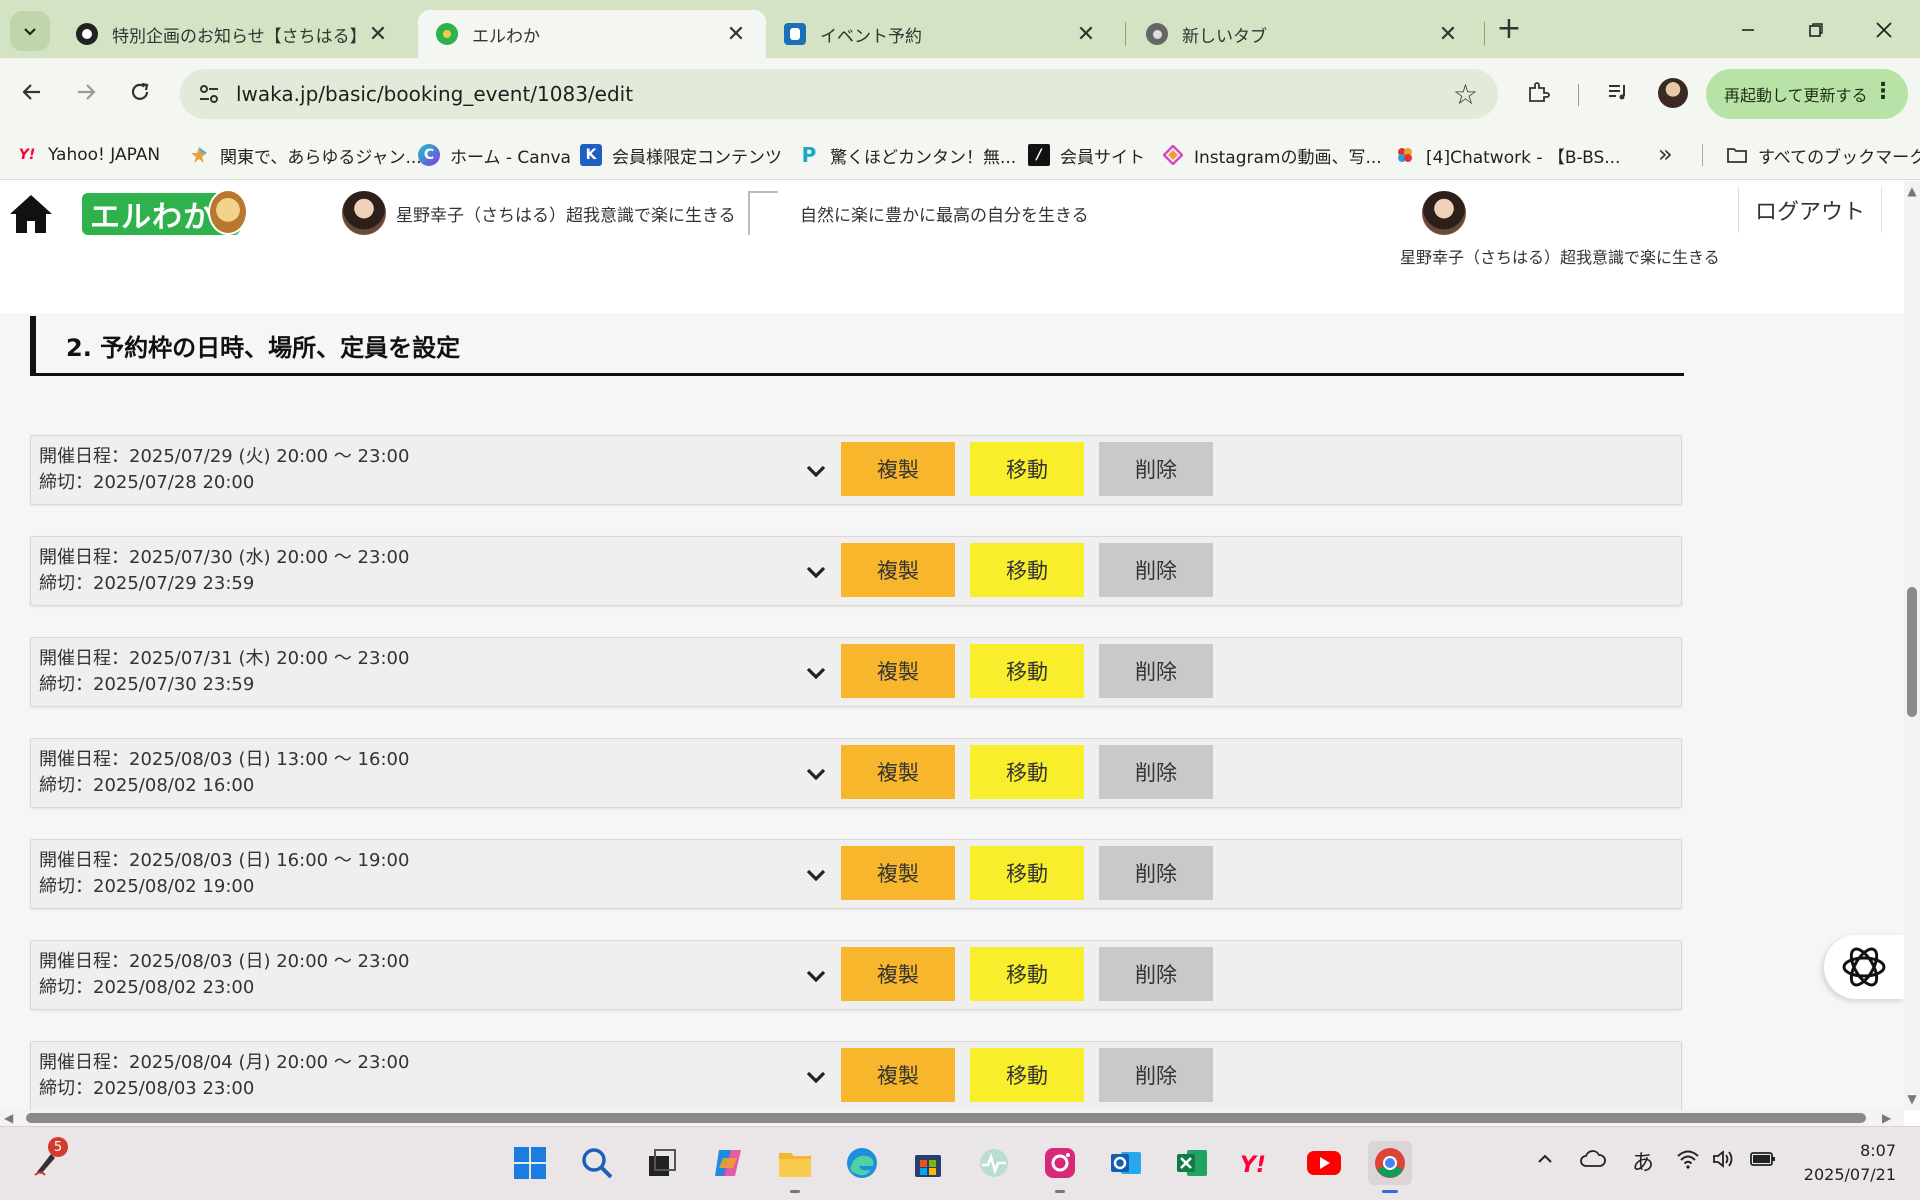  Describe the element at coordinates (1688, 1162) in the screenshot. I see `wifi-button` at that location.